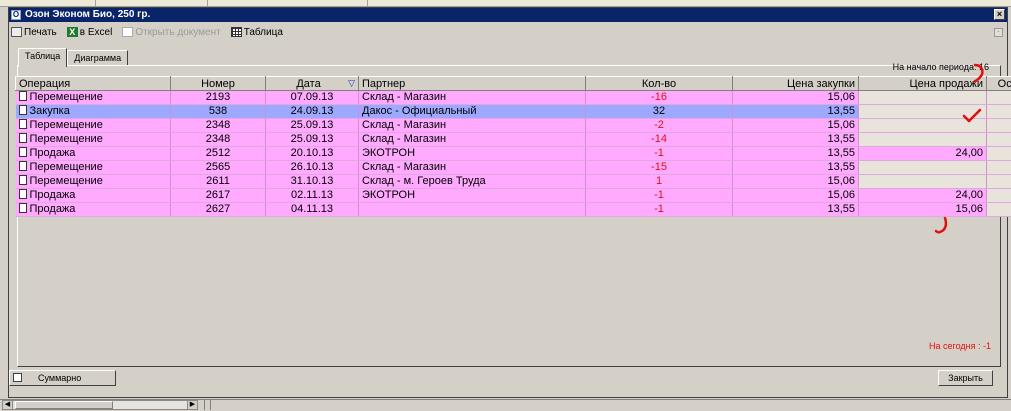 This screenshot has width=1011, height=411. Describe the element at coordinates (999, 14) in the screenshot. I see `close-window-button: ×` at that location.